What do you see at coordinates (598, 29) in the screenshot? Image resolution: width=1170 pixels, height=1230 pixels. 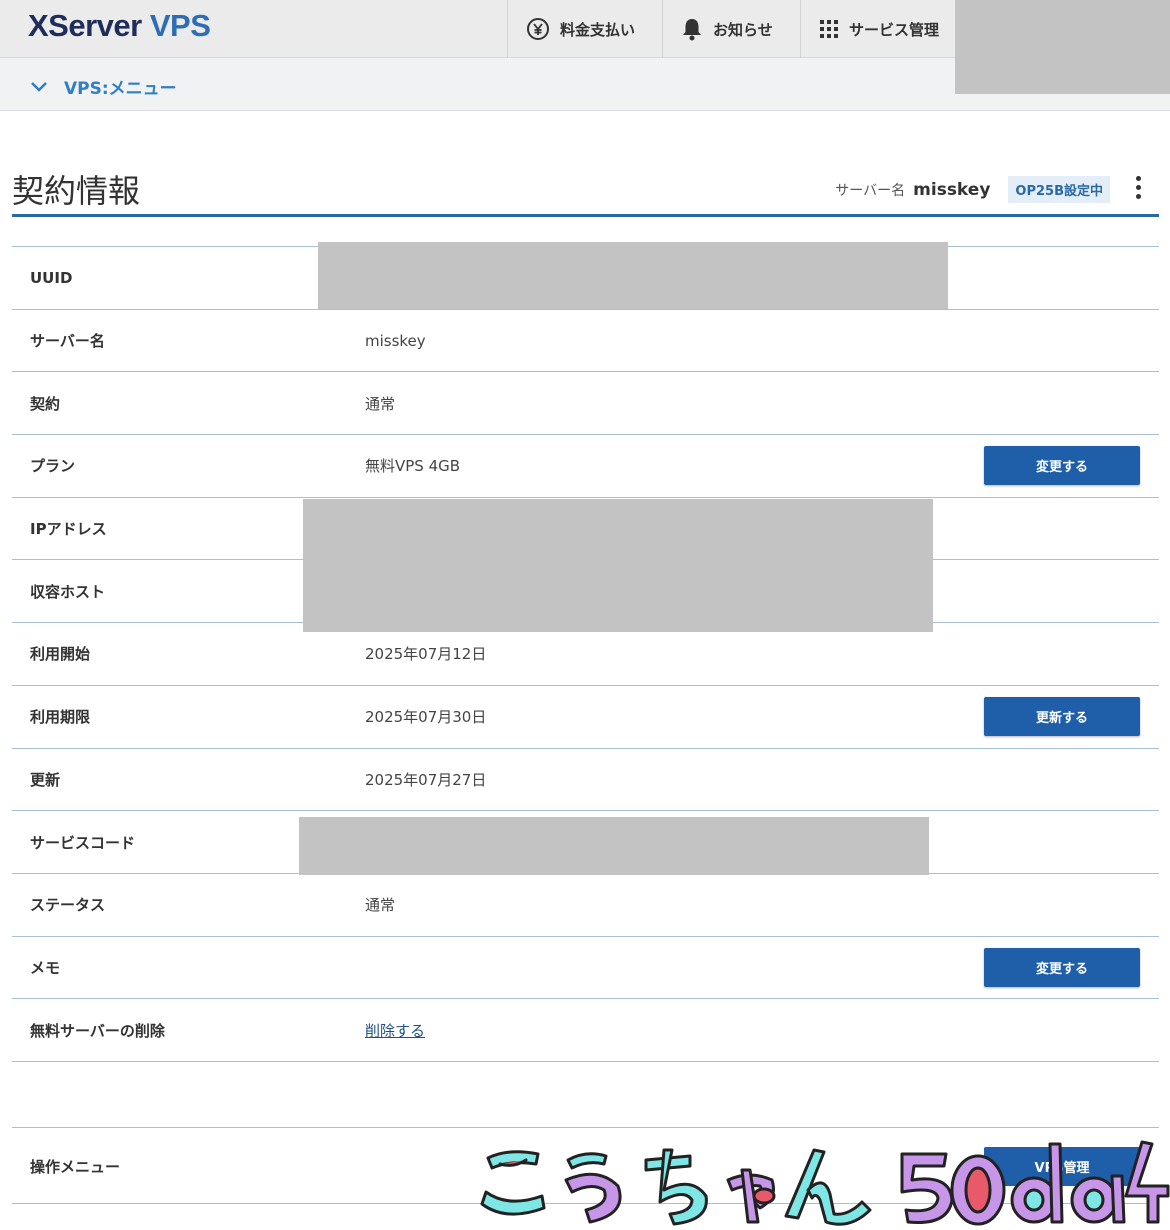 I see `payment-nav-label: 料金支払い` at bounding box center [598, 29].